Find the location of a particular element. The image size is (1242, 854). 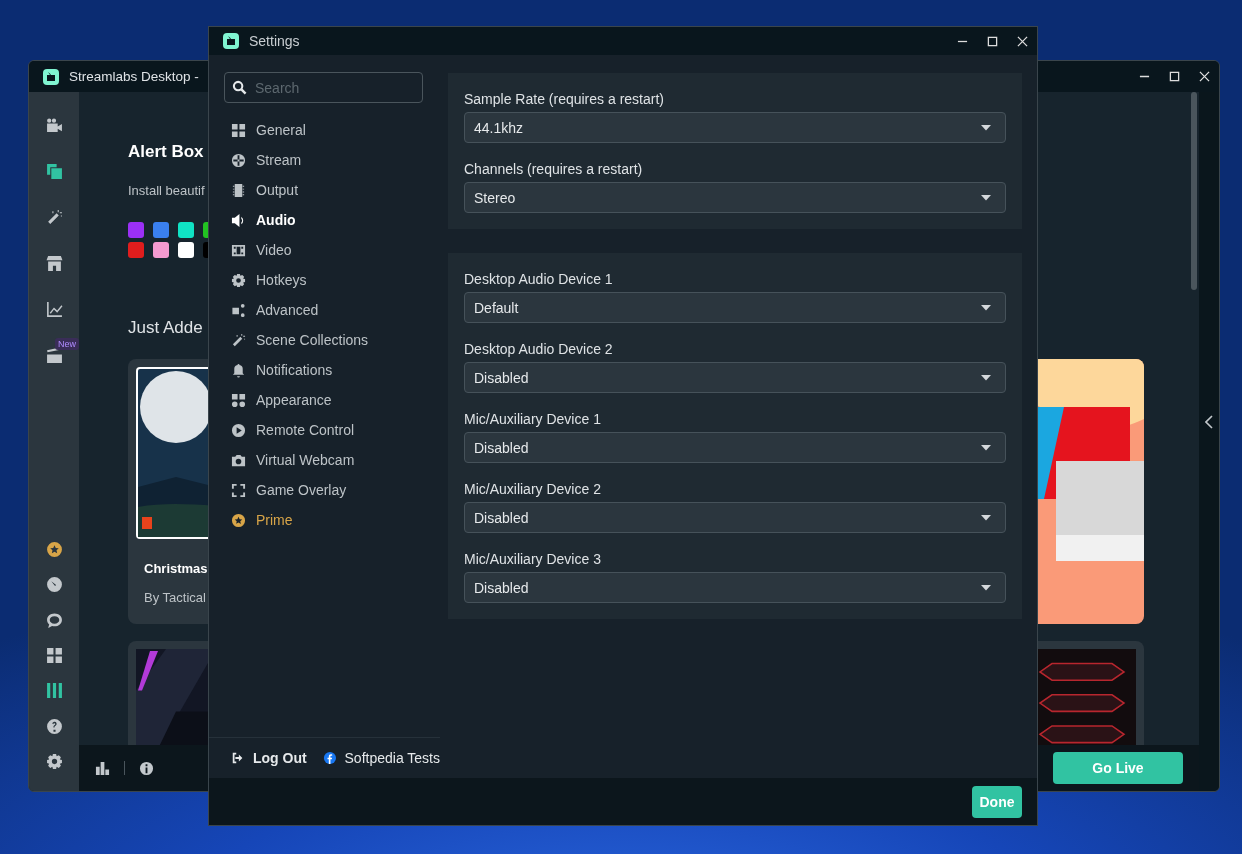

settings-nav-item: Appearance is located at coordinates (323, 400).